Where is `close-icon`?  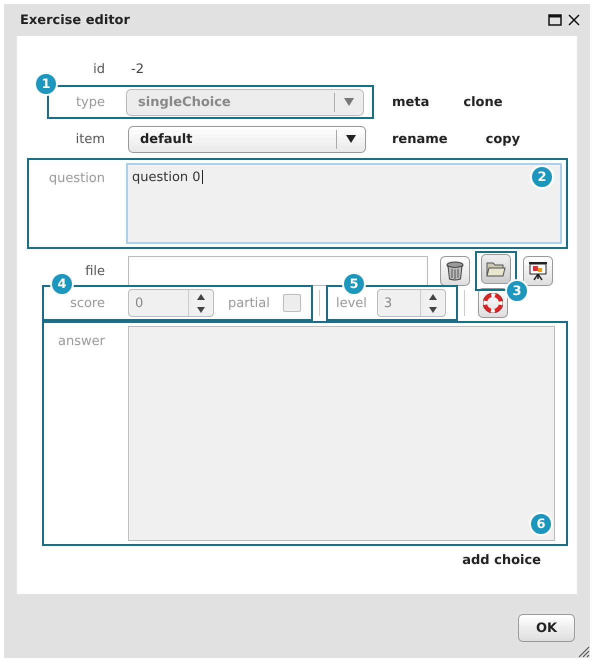 close-icon is located at coordinates (574, 20).